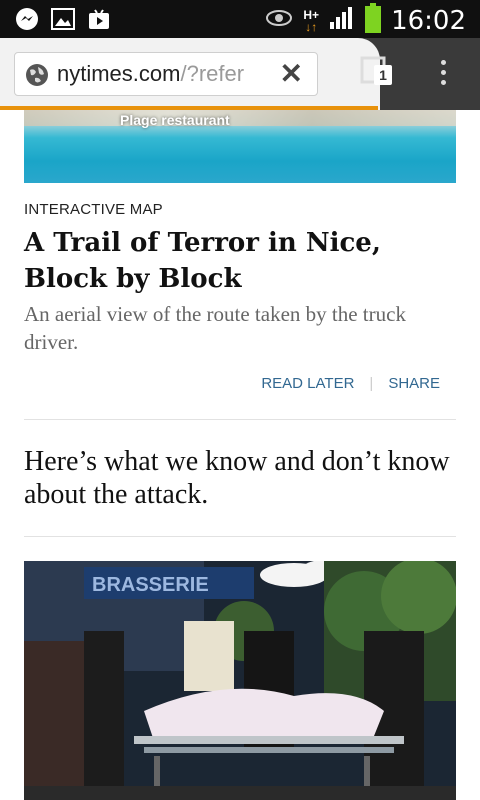 The width and height of the screenshot is (480, 800). Describe the element at coordinates (93, 209) in the screenshot. I see `article-kicker: INTERACTIVE MAP` at that location.